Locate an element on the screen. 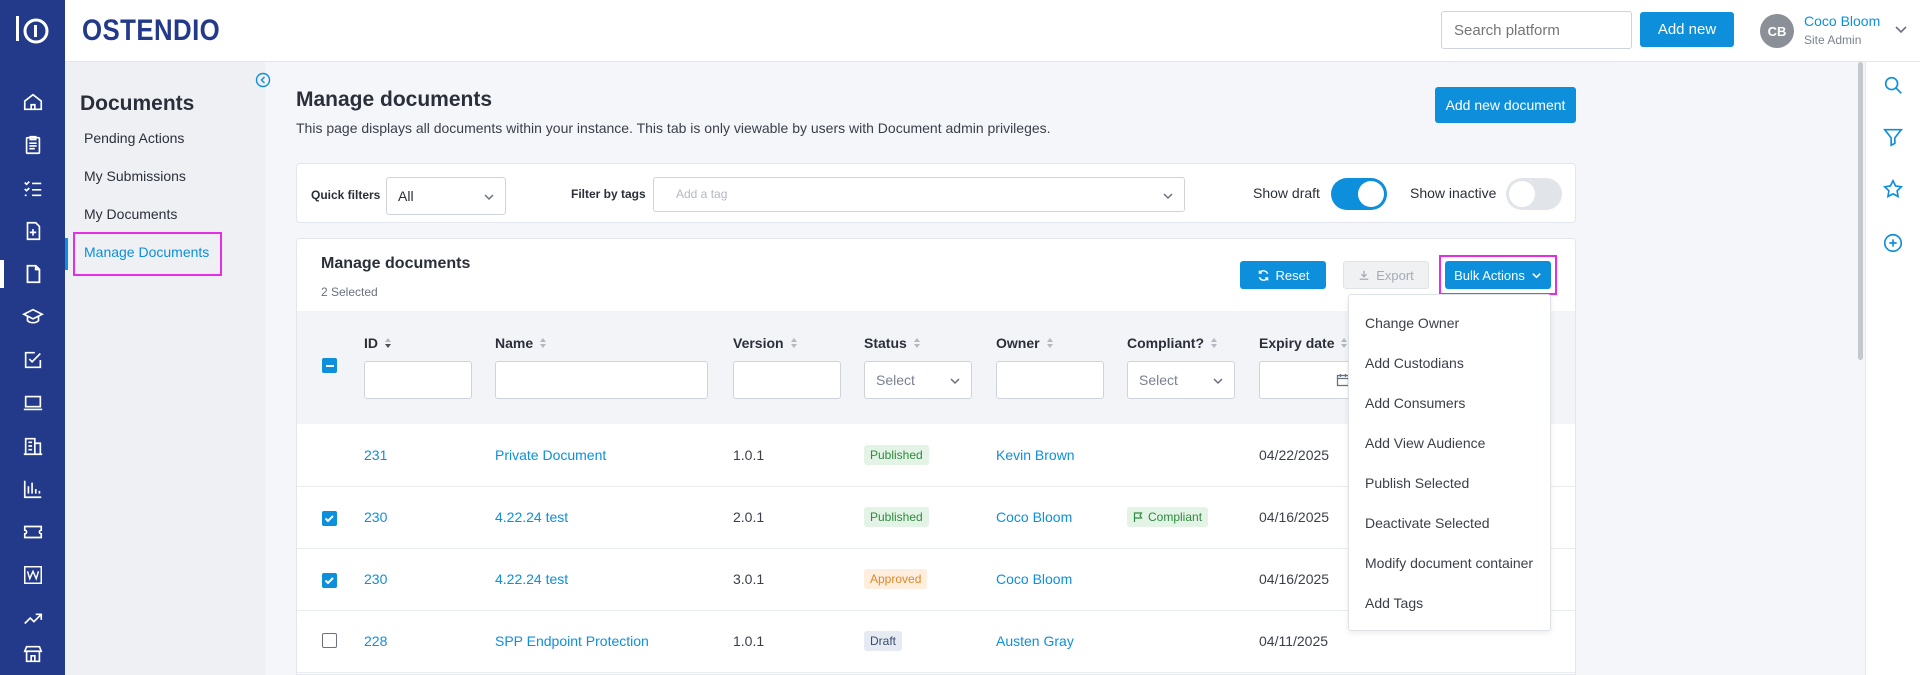 The image size is (1920, 675). search-platform-input is located at coordinates (1536, 30).